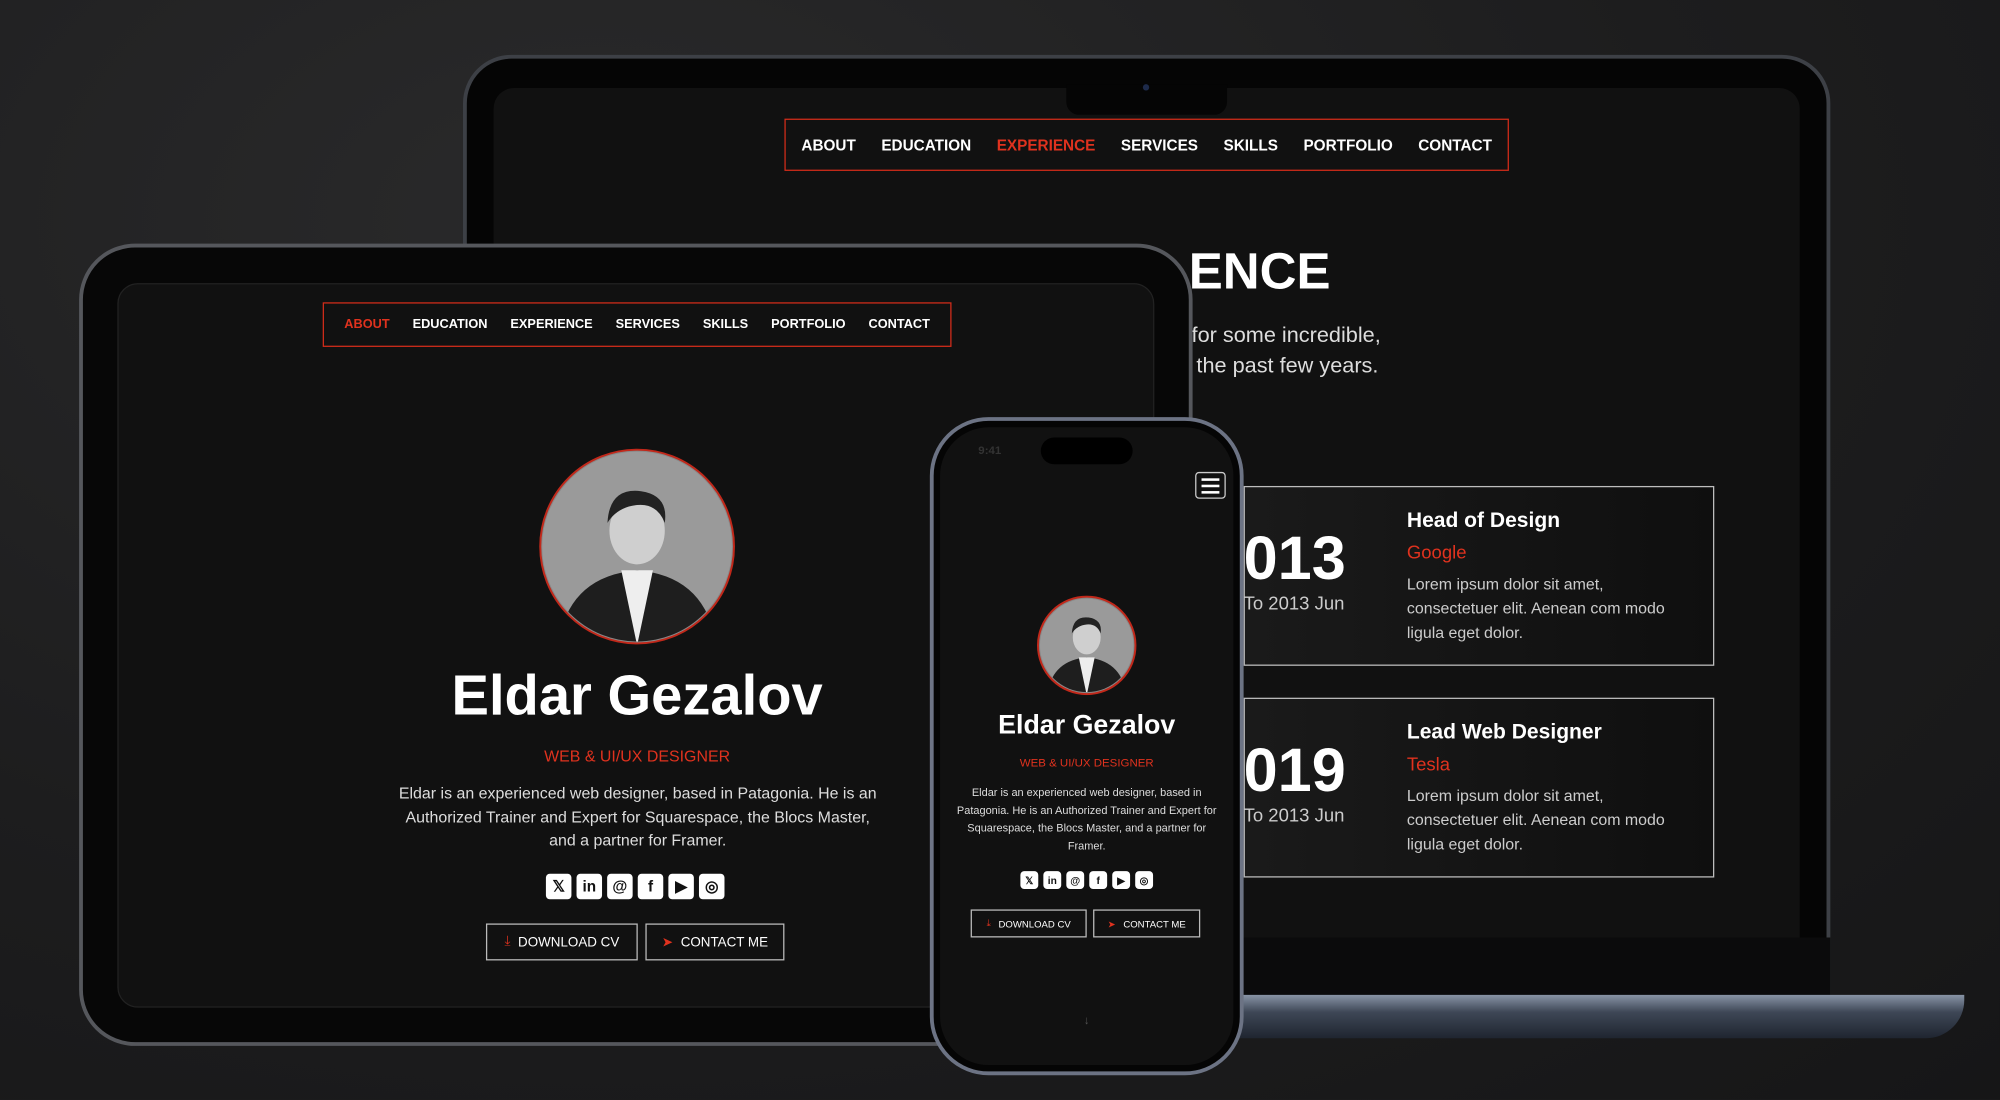  What do you see at coordinates (1294, 559) in the screenshot?
I see `card-year: 013` at bounding box center [1294, 559].